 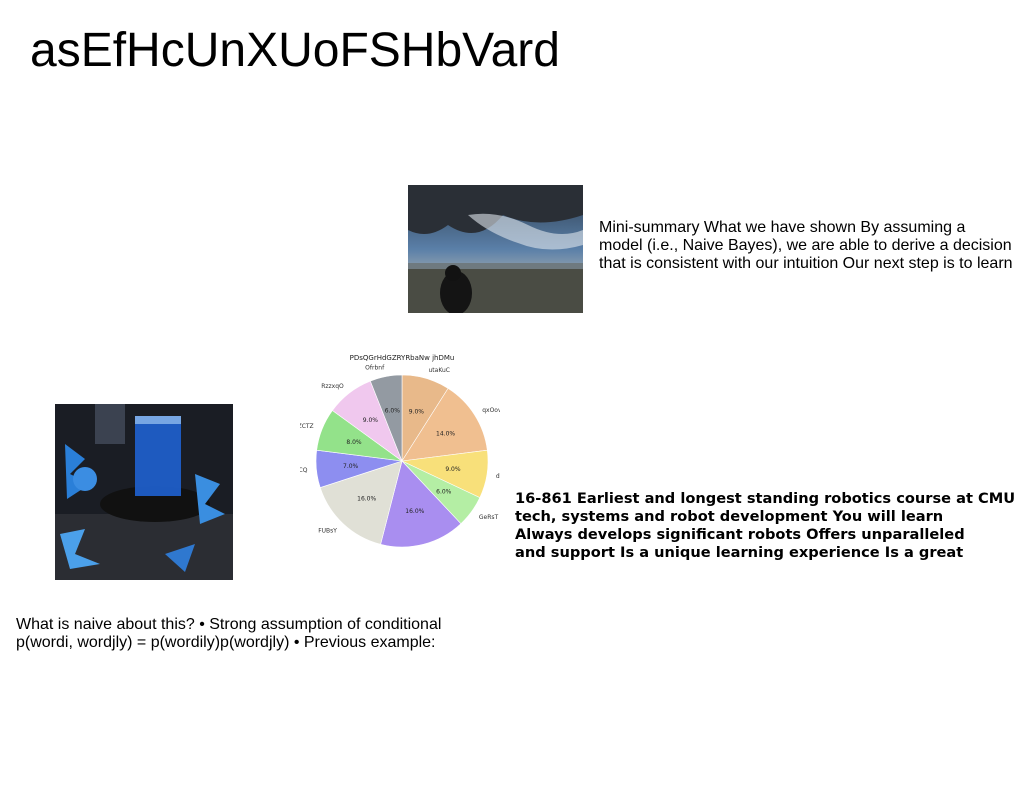 I want to click on pie-category-label: GeRsT, so click(x=489, y=517).